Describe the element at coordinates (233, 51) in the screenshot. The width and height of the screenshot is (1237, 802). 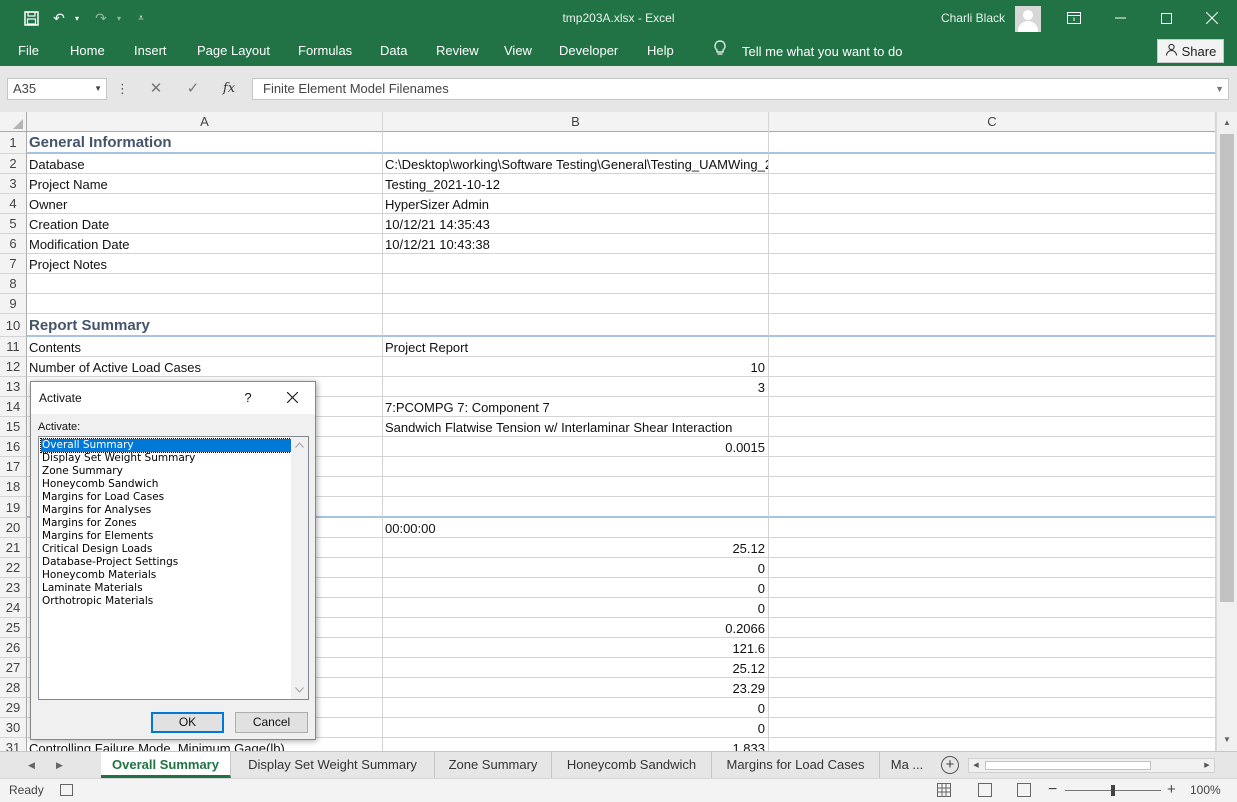
I see `tab-page-layout: Page Layout` at that location.